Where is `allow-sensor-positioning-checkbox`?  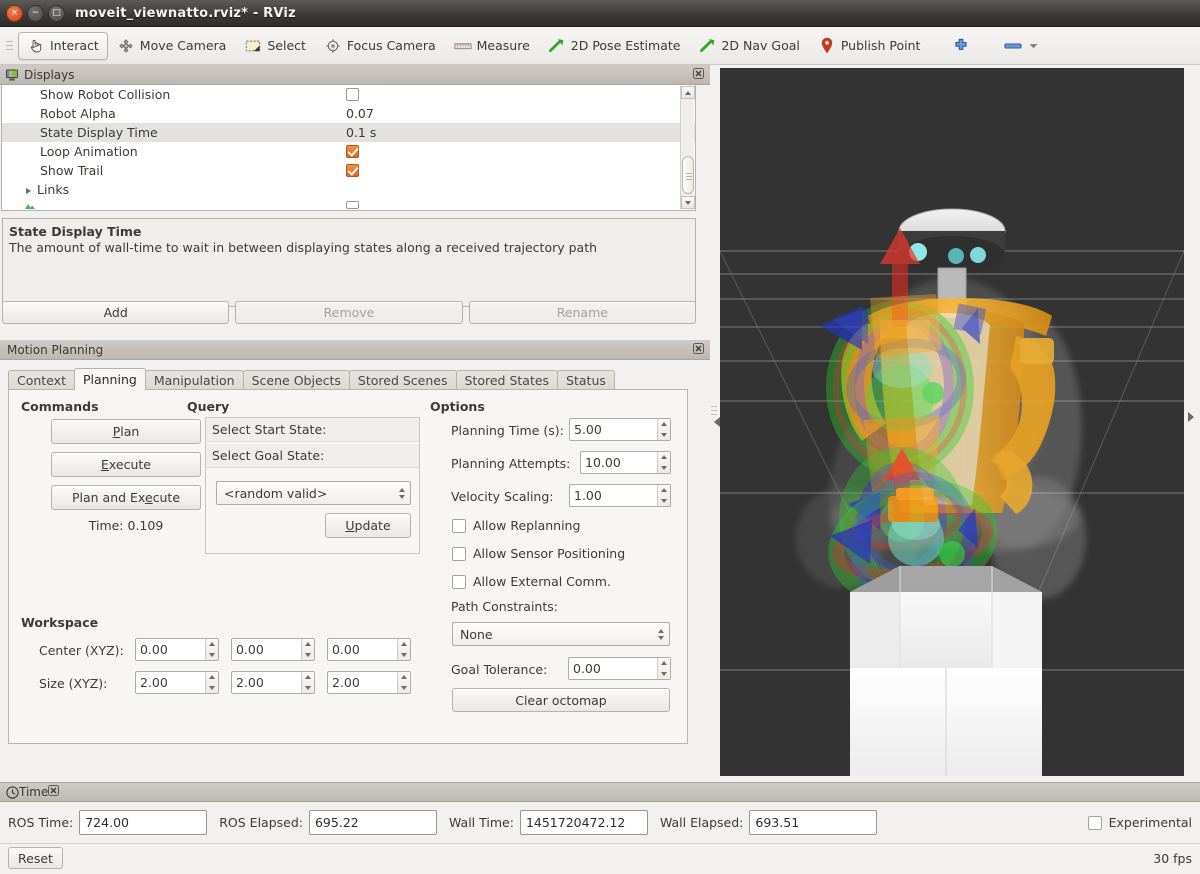
allow-sensor-positioning-checkbox is located at coordinates (459, 553).